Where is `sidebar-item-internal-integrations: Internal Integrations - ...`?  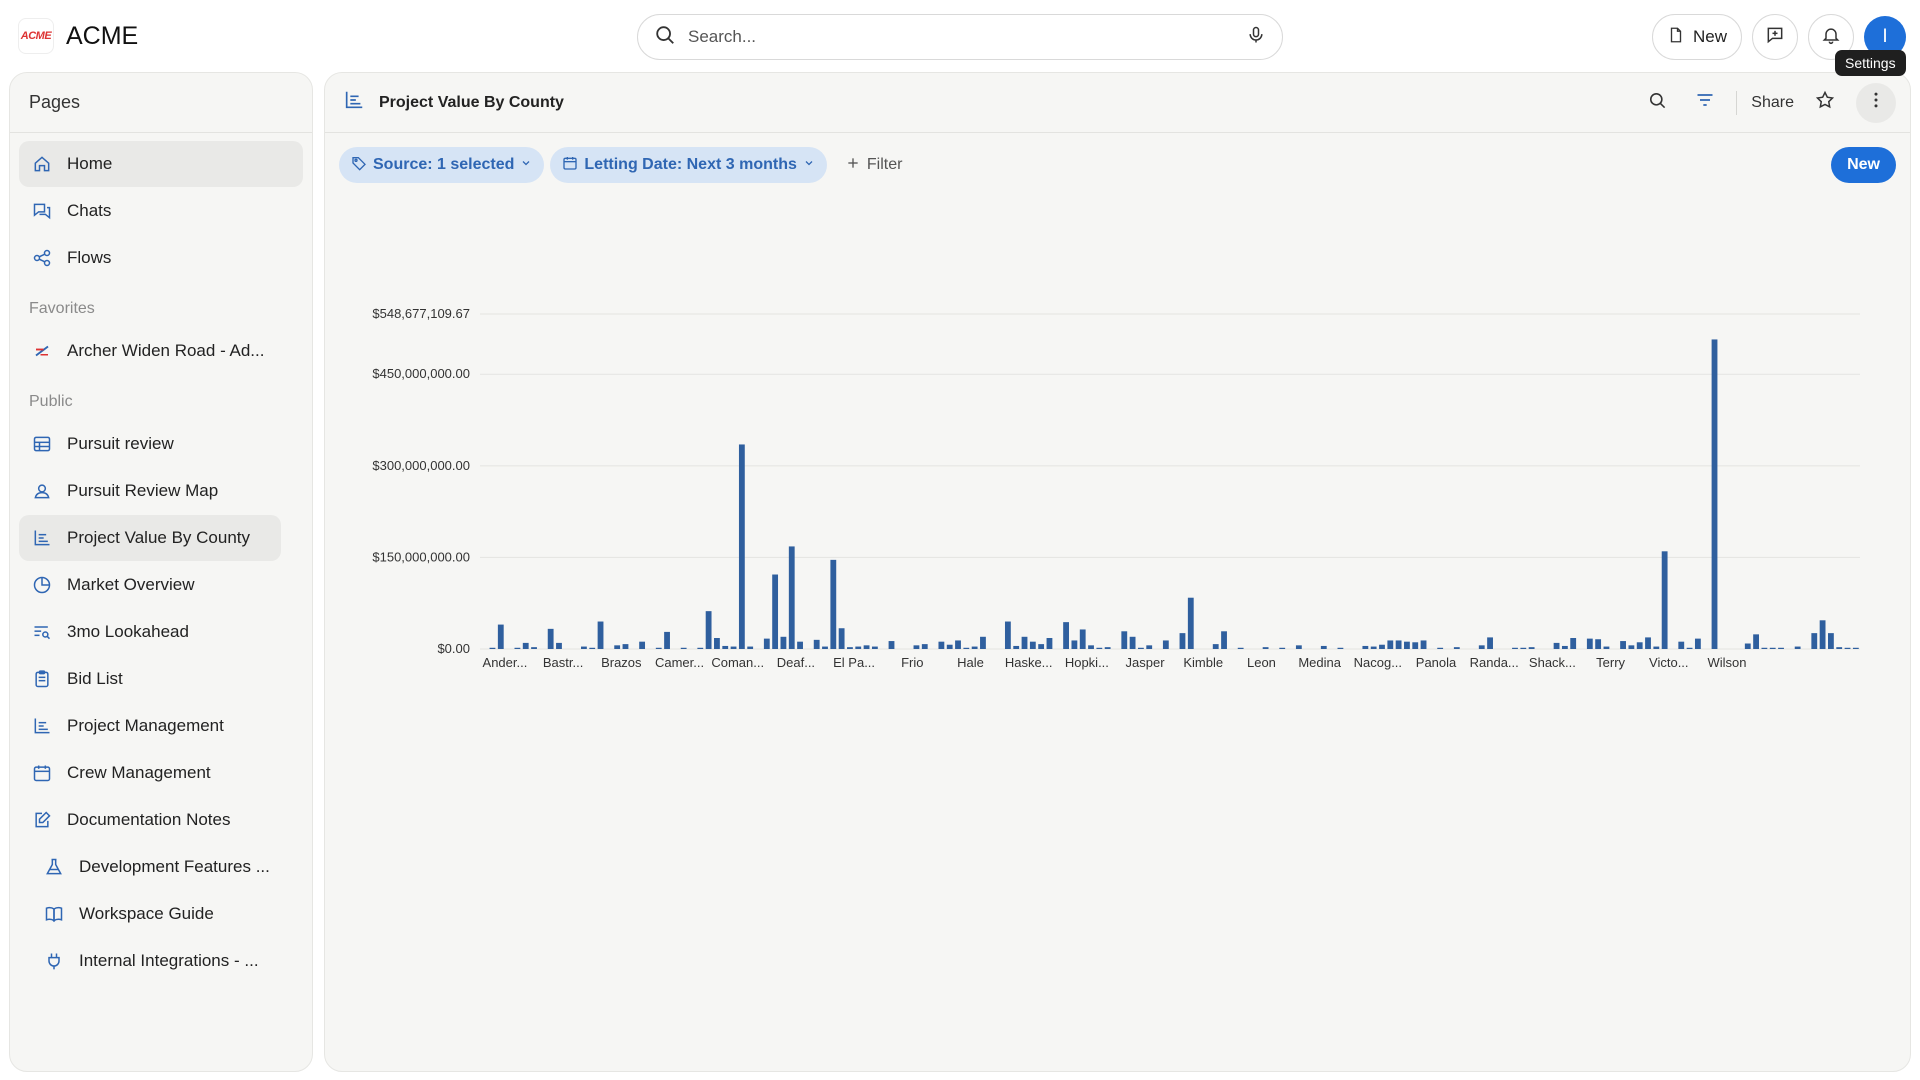 sidebar-item-internal-integrations: Internal Integrations - ... is located at coordinates (161, 961).